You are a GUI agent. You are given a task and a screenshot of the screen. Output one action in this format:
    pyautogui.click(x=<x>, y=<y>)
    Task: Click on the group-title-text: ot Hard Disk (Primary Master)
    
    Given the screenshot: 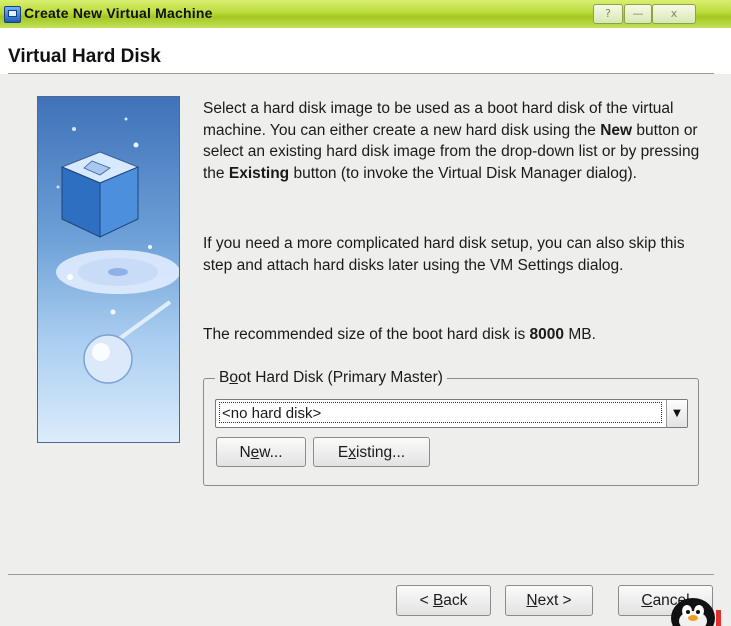 What is the action you would take?
    pyautogui.click(x=340, y=377)
    